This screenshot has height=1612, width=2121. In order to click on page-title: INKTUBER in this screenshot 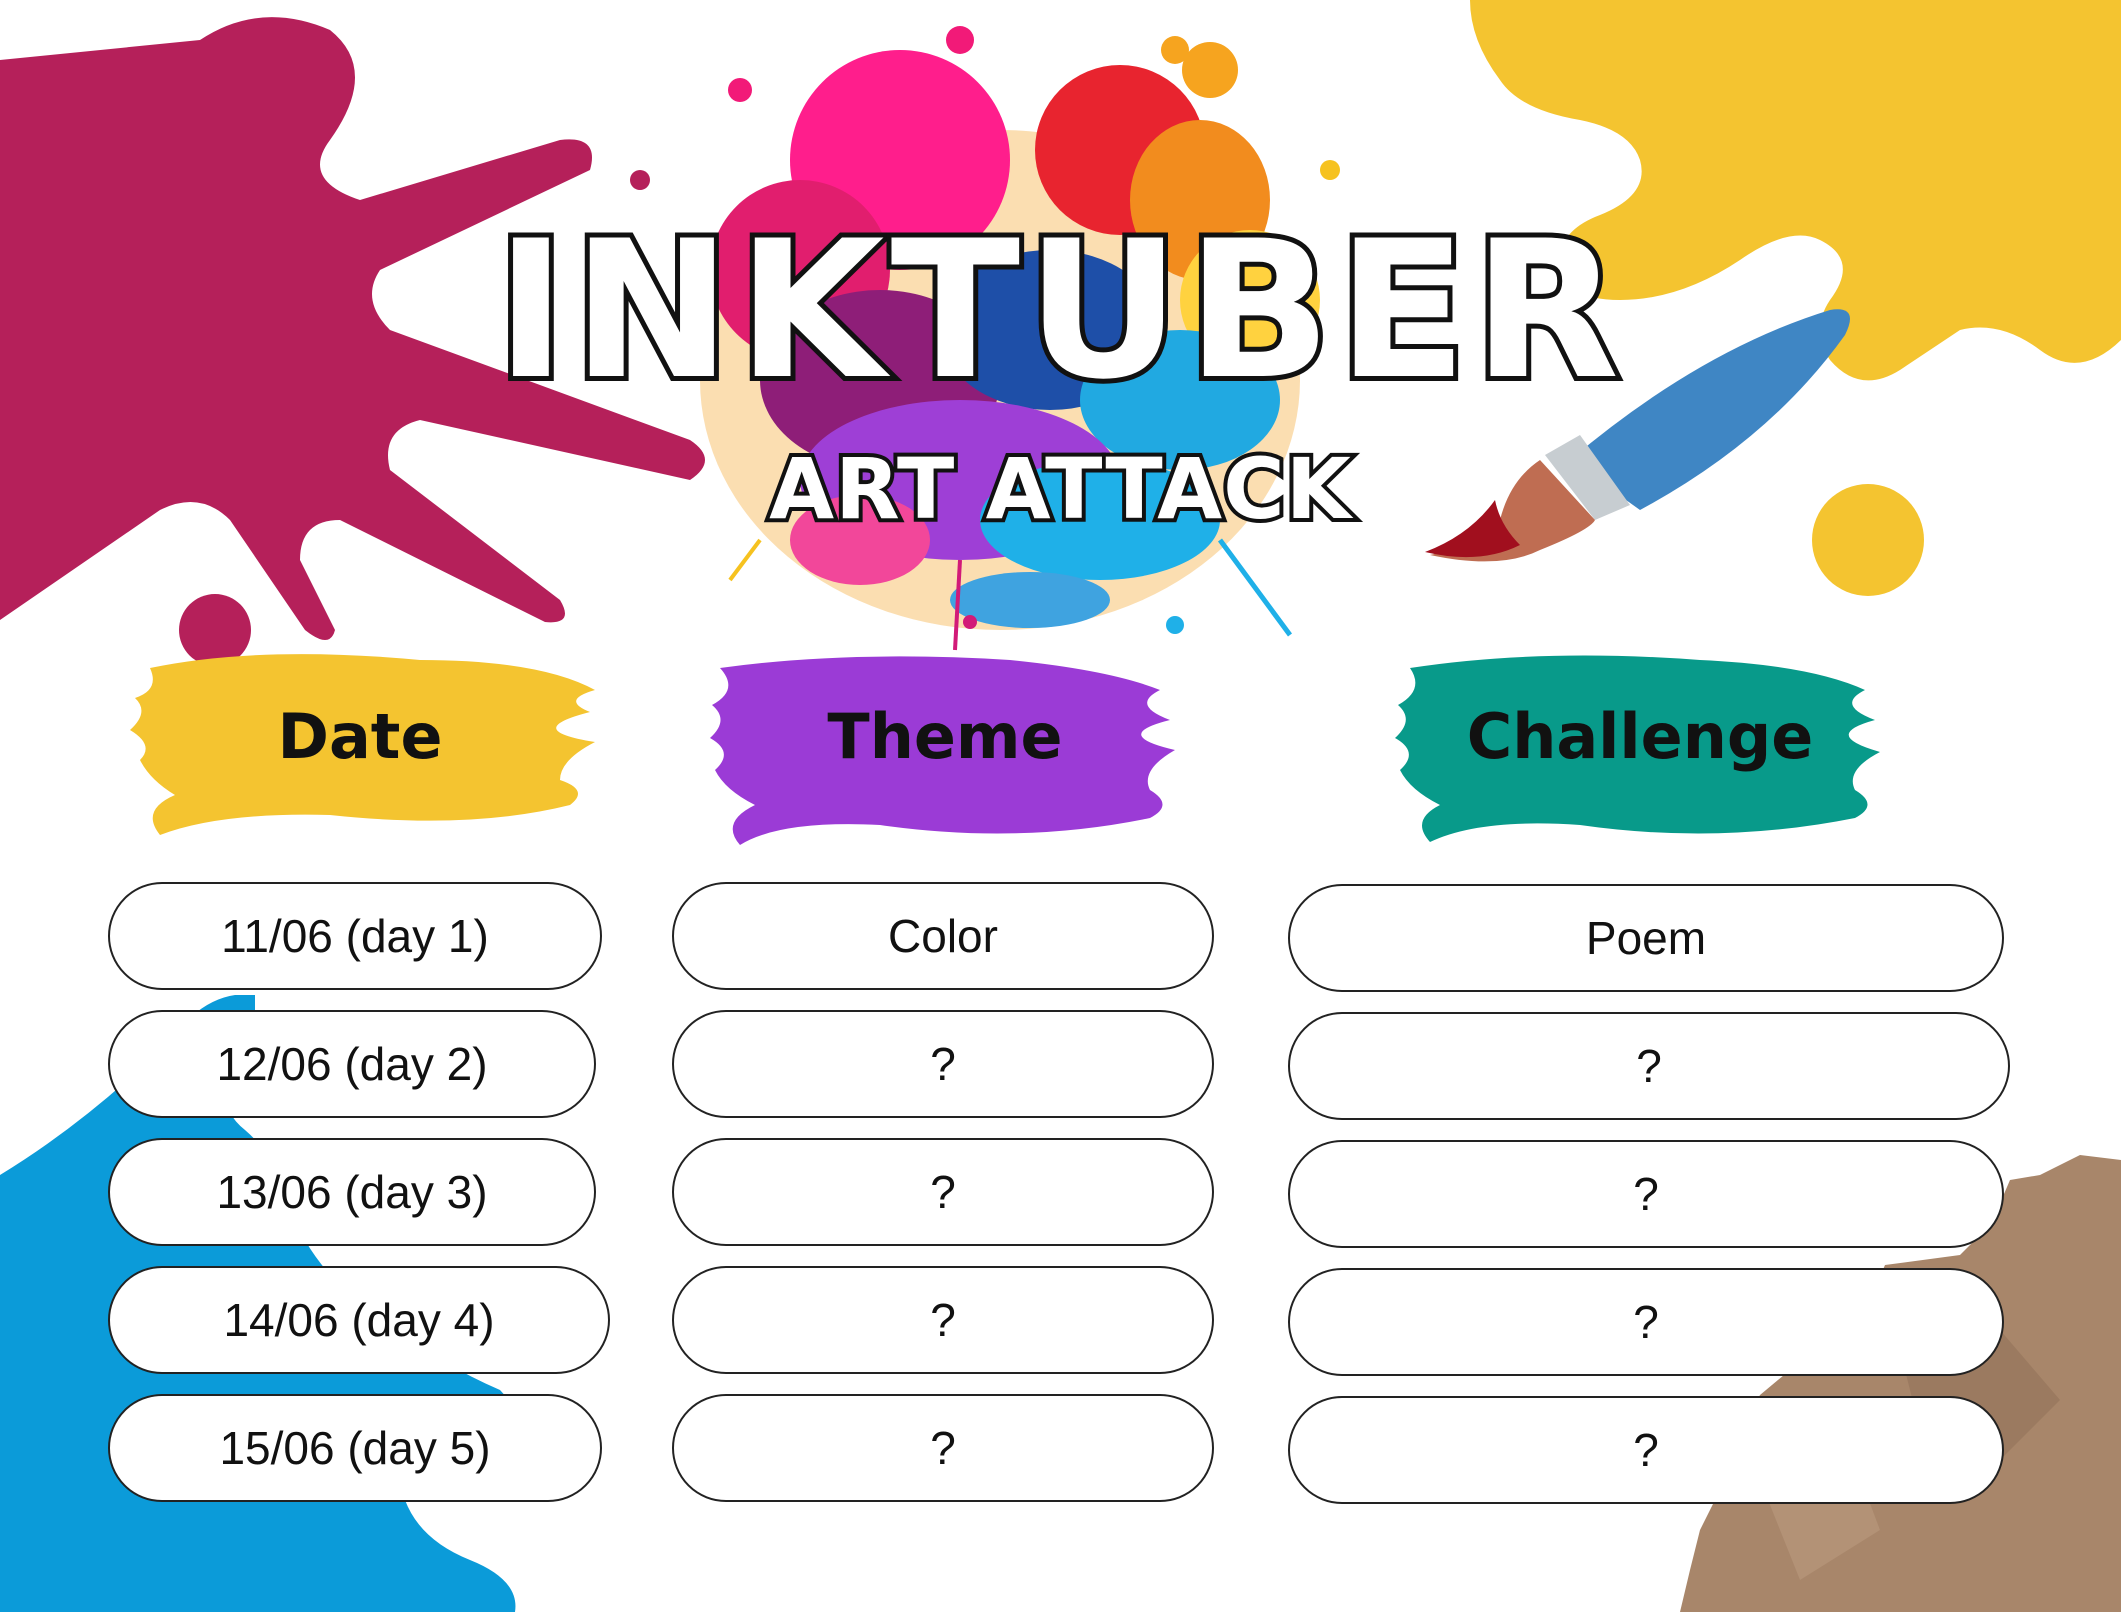, I will do `click(1058, 310)`.